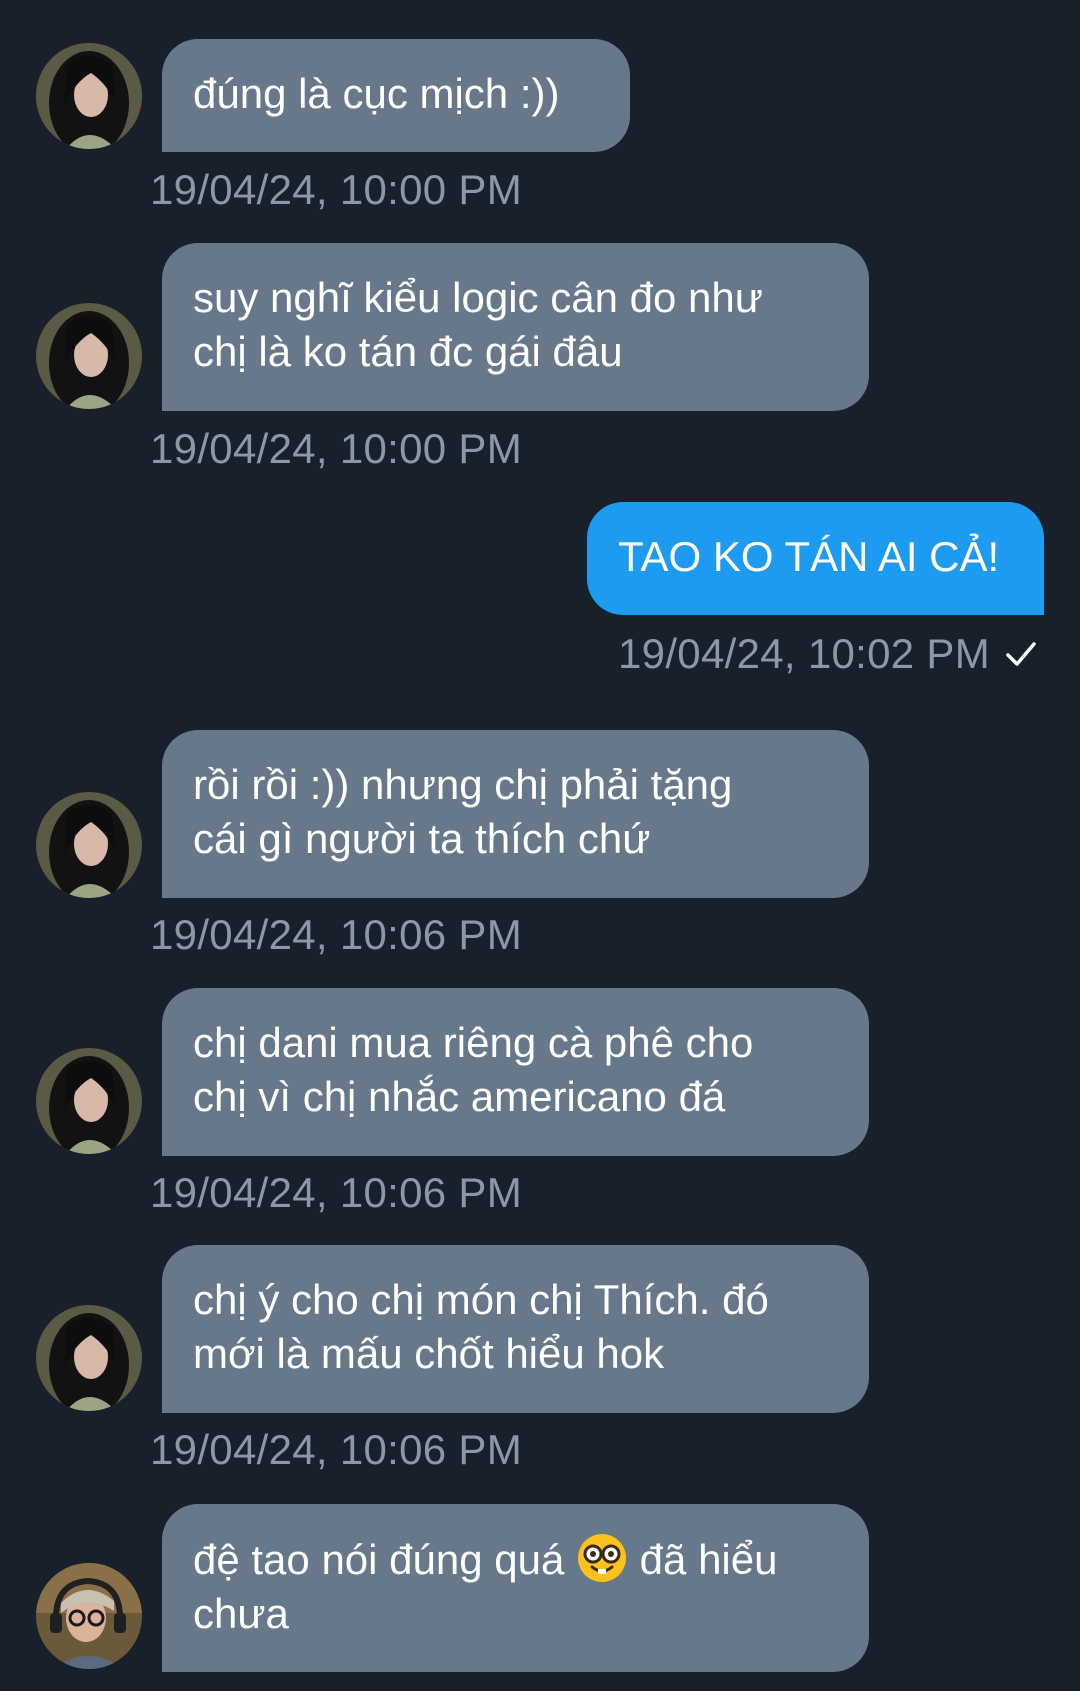 The height and width of the screenshot is (1691, 1080). Describe the element at coordinates (602, 1558) in the screenshot. I see `nerd-face-emoji` at that location.